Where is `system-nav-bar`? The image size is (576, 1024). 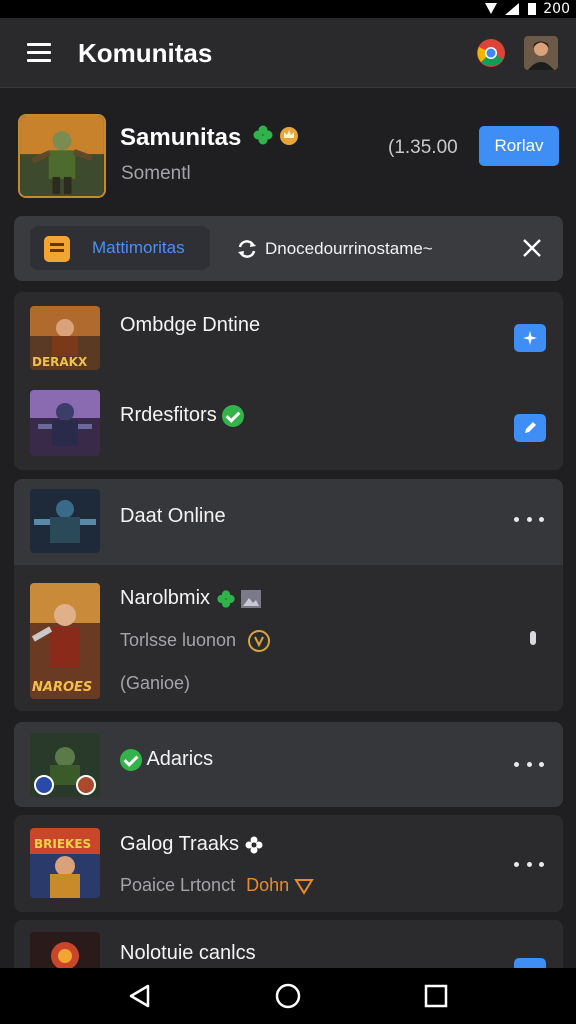 system-nav-bar is located at coordinates (288, 996).